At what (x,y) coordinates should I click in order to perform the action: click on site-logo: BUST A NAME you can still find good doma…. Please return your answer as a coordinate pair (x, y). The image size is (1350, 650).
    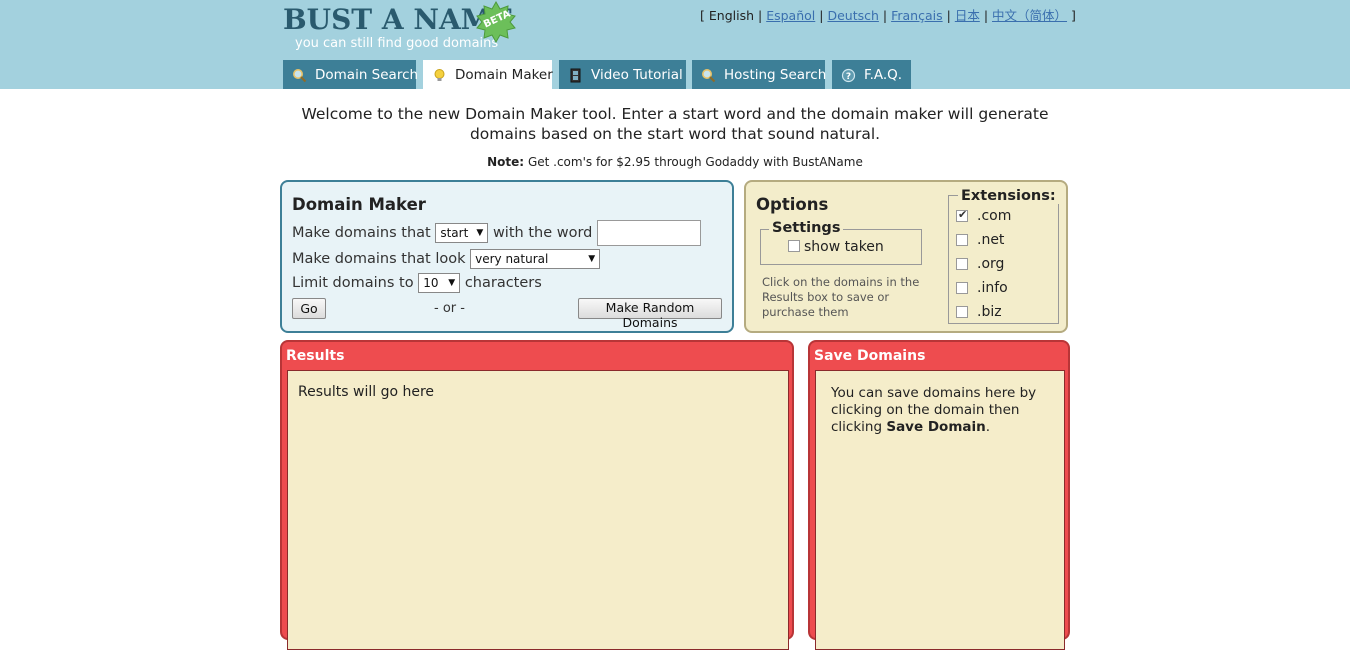
    Looking at the image, I should click on (403, 27).